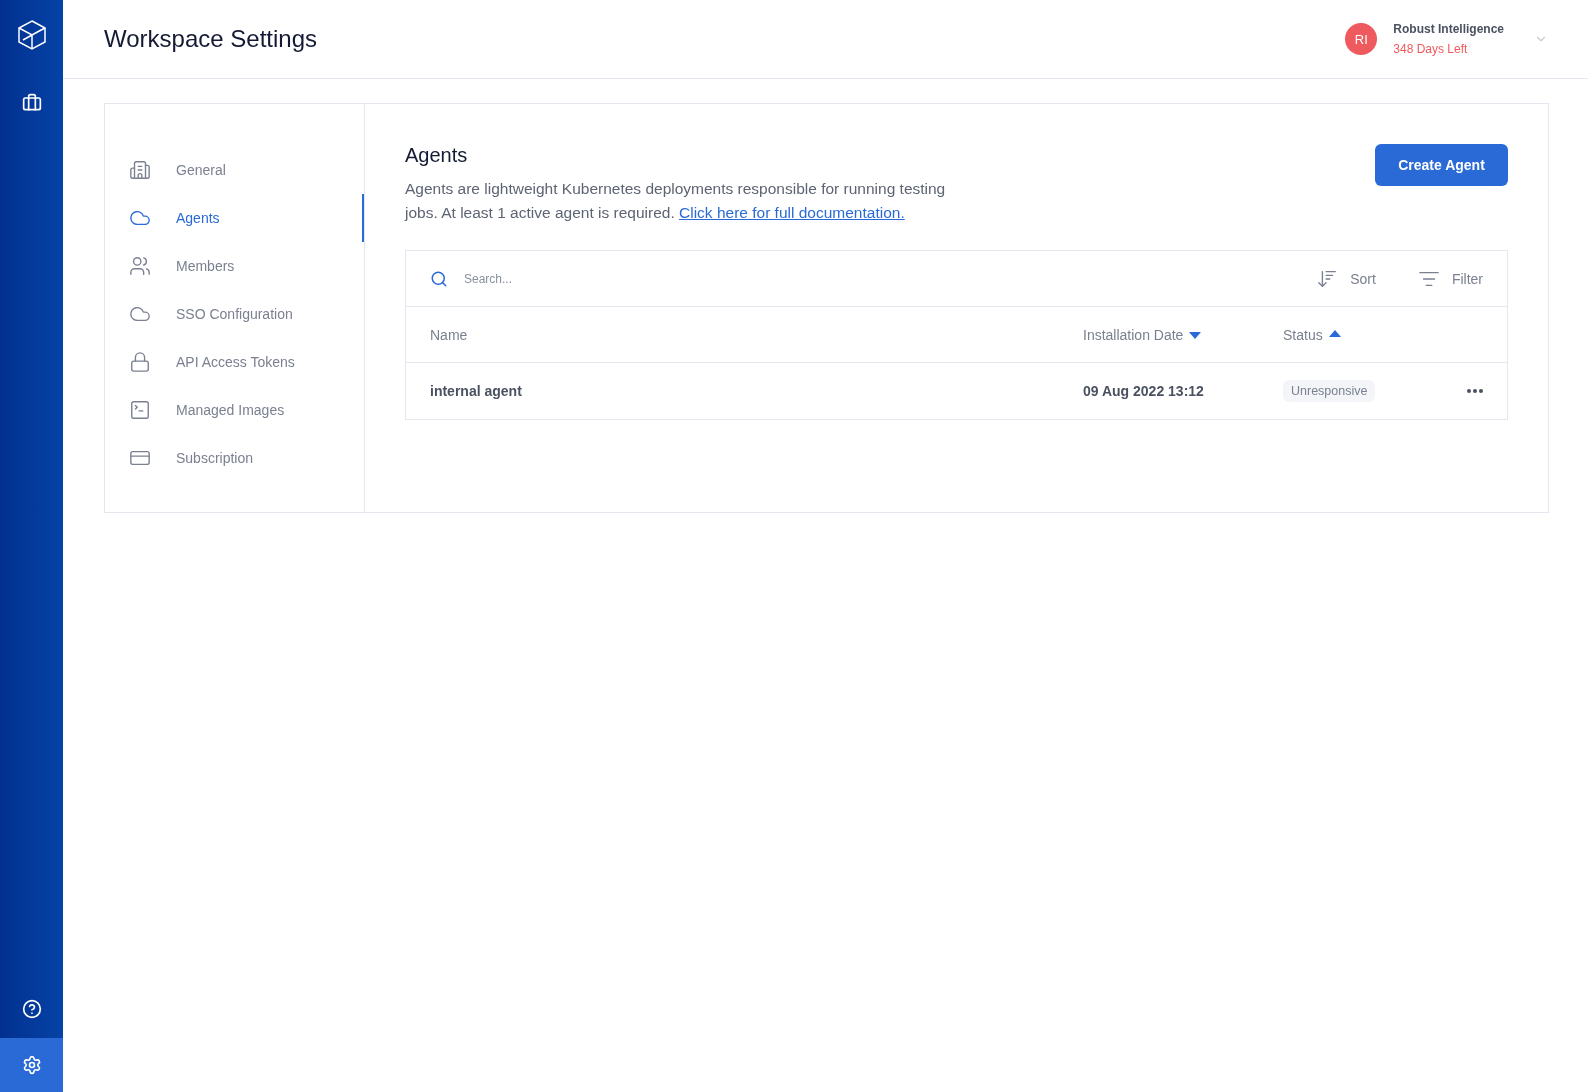 The height and width of the screenshot is (1092, 1588). Describe the element at coordinates (1303, 334) in the screenshot. I see `column-header: Status` at that location.